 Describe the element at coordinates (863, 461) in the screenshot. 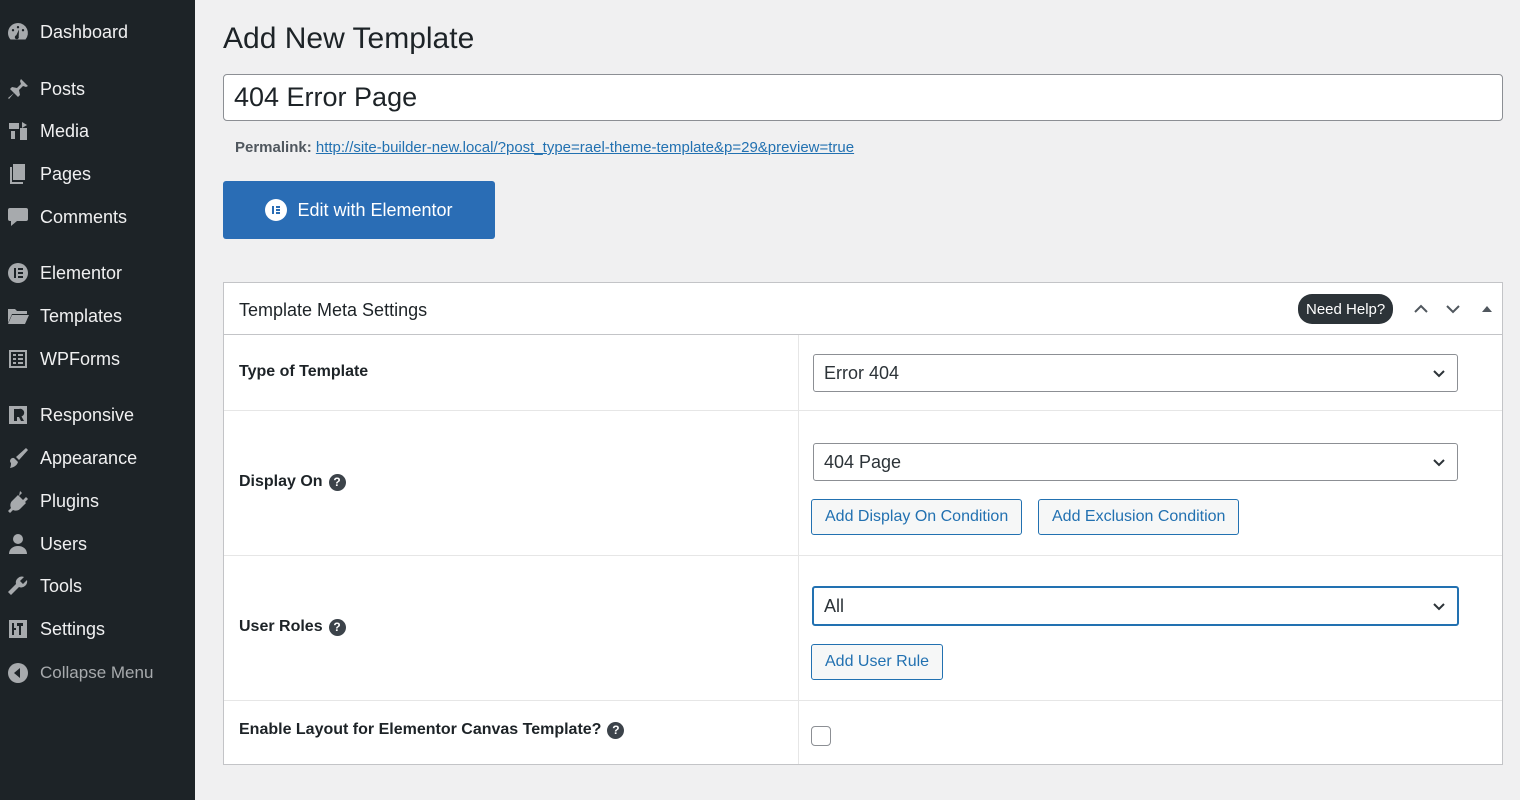

I see `display-on-value: 404 Page` at that location.